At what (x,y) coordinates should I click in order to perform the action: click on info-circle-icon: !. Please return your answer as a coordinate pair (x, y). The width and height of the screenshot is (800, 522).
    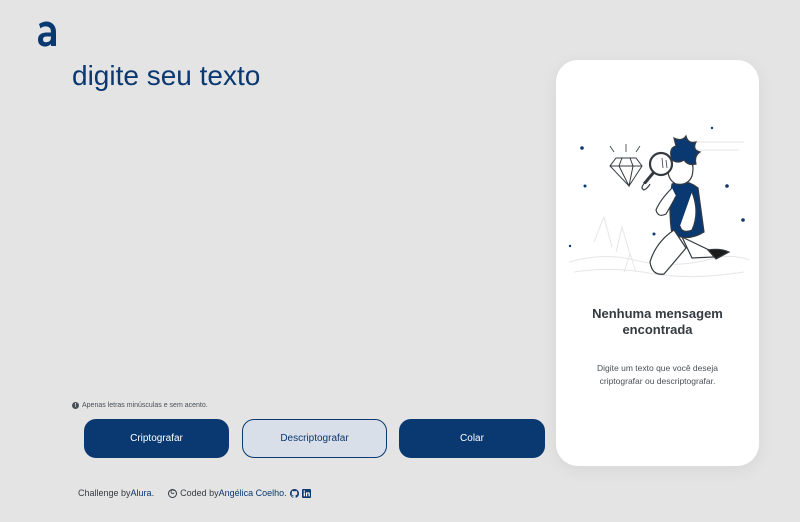
    Looking at the image, I should click on (75, 405).